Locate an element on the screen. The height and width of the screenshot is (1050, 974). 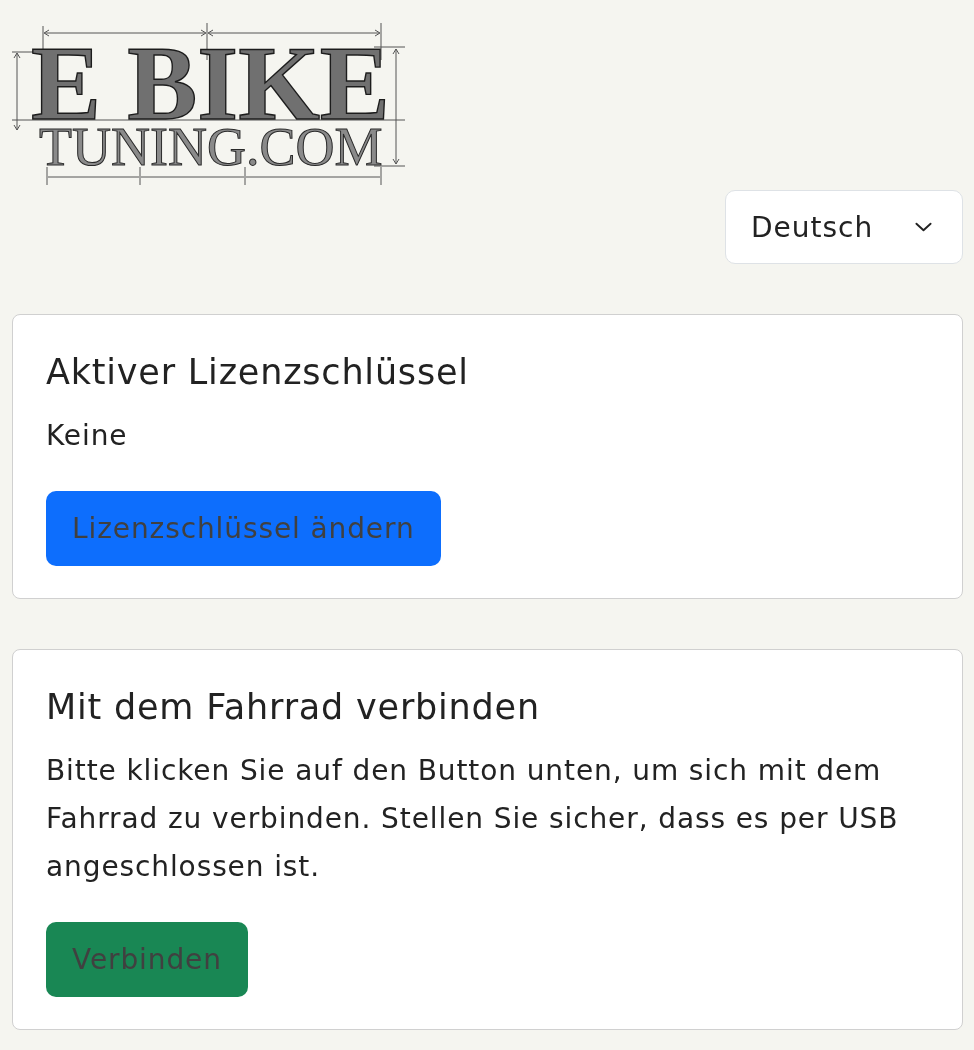
logo-title: E BIKE is located at coordinates (210, 84).